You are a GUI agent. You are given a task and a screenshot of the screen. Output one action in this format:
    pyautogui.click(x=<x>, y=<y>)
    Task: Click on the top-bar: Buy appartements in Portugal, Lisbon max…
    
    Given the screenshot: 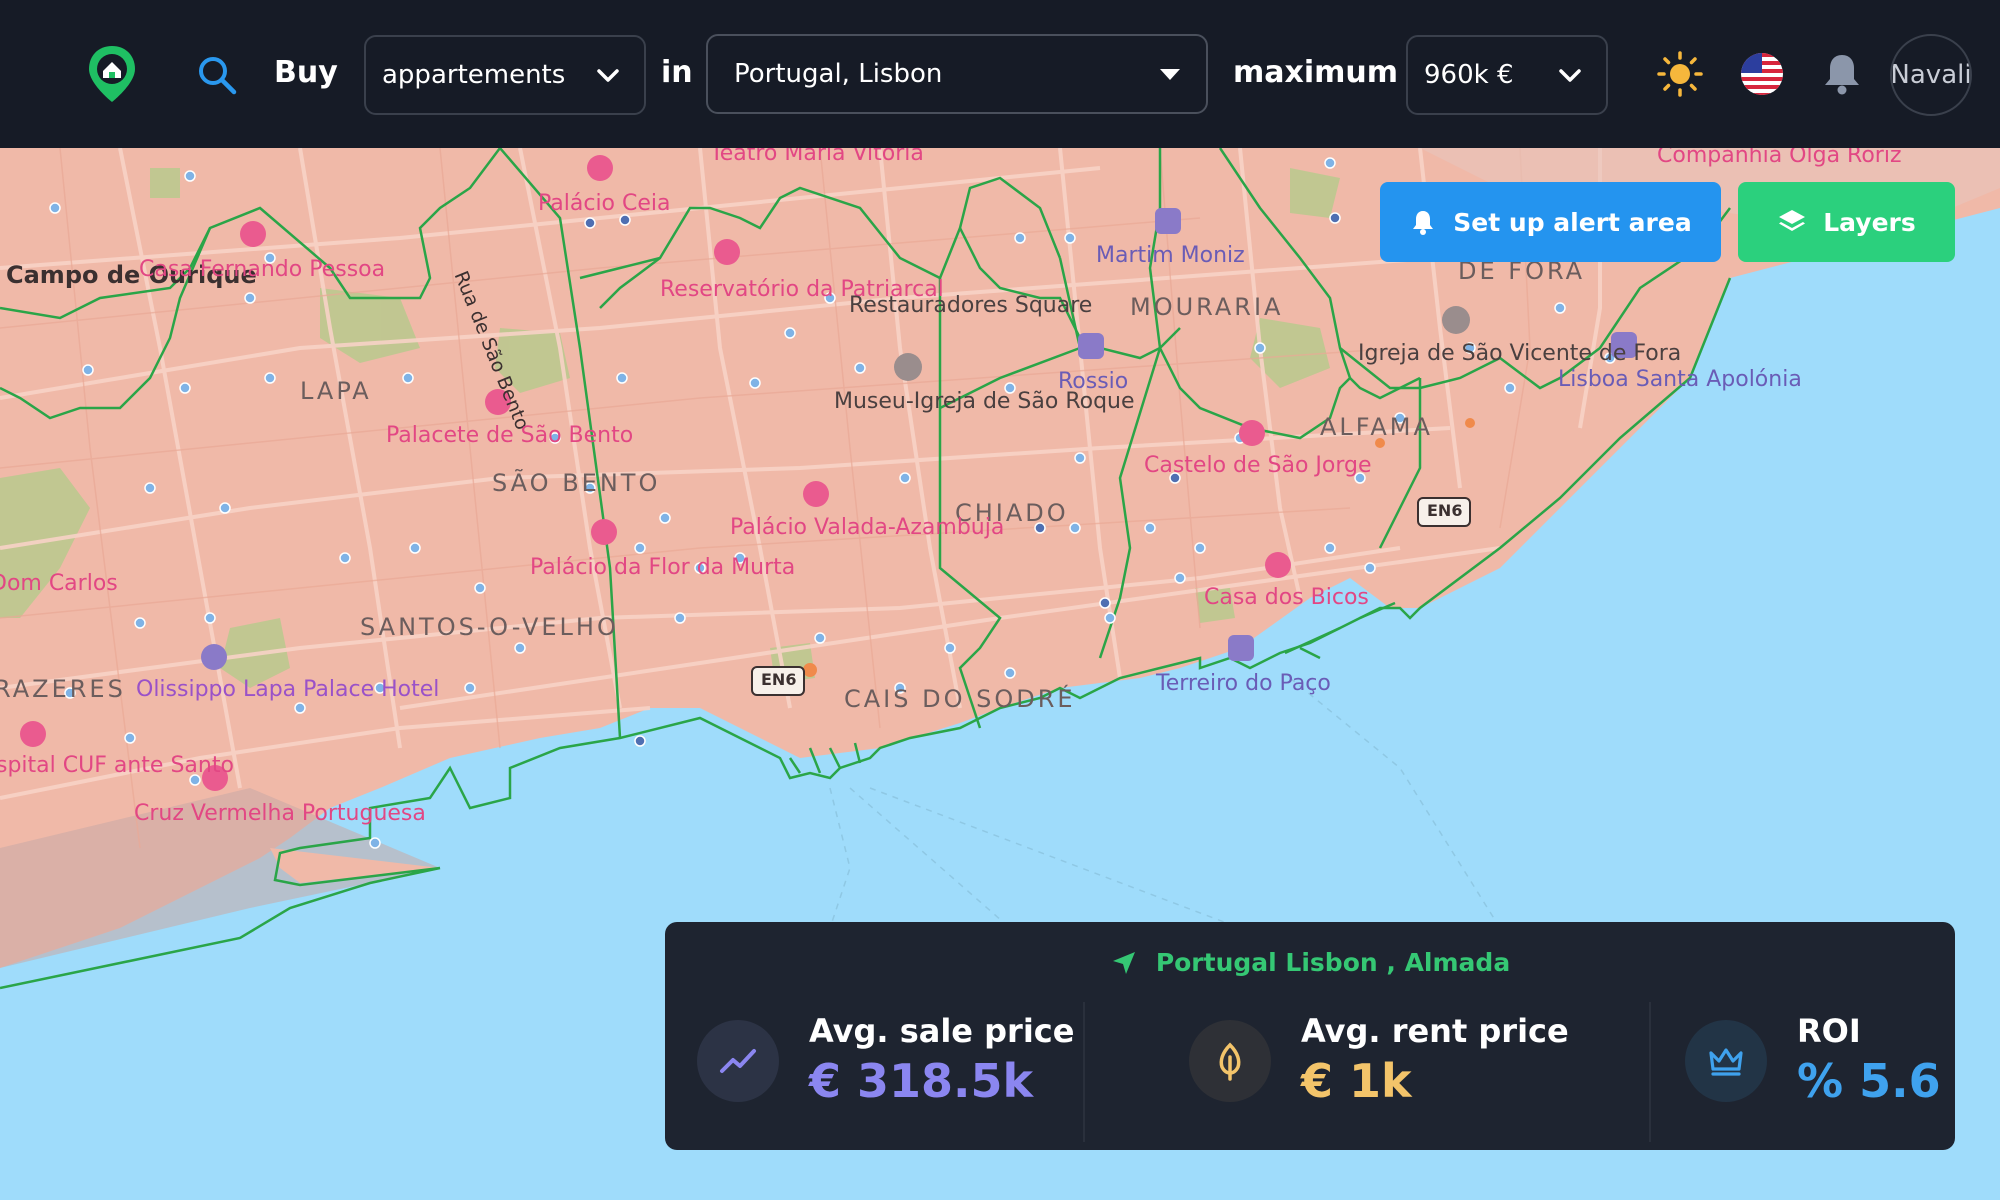 What is the action you would take?
    pyautogui.click(x=1000, y=74)
    